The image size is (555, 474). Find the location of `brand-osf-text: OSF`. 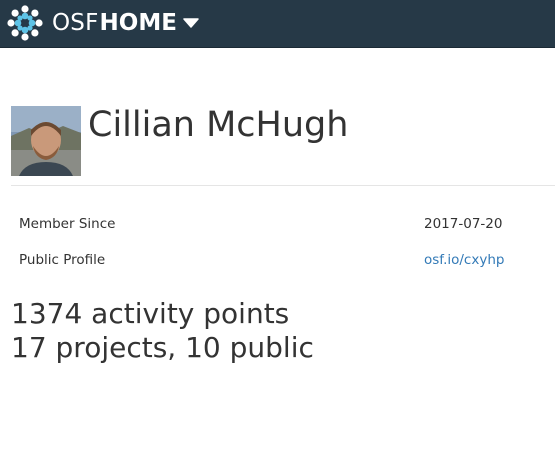

brand-osf-text: OSF is located at coordinates (75, 23).